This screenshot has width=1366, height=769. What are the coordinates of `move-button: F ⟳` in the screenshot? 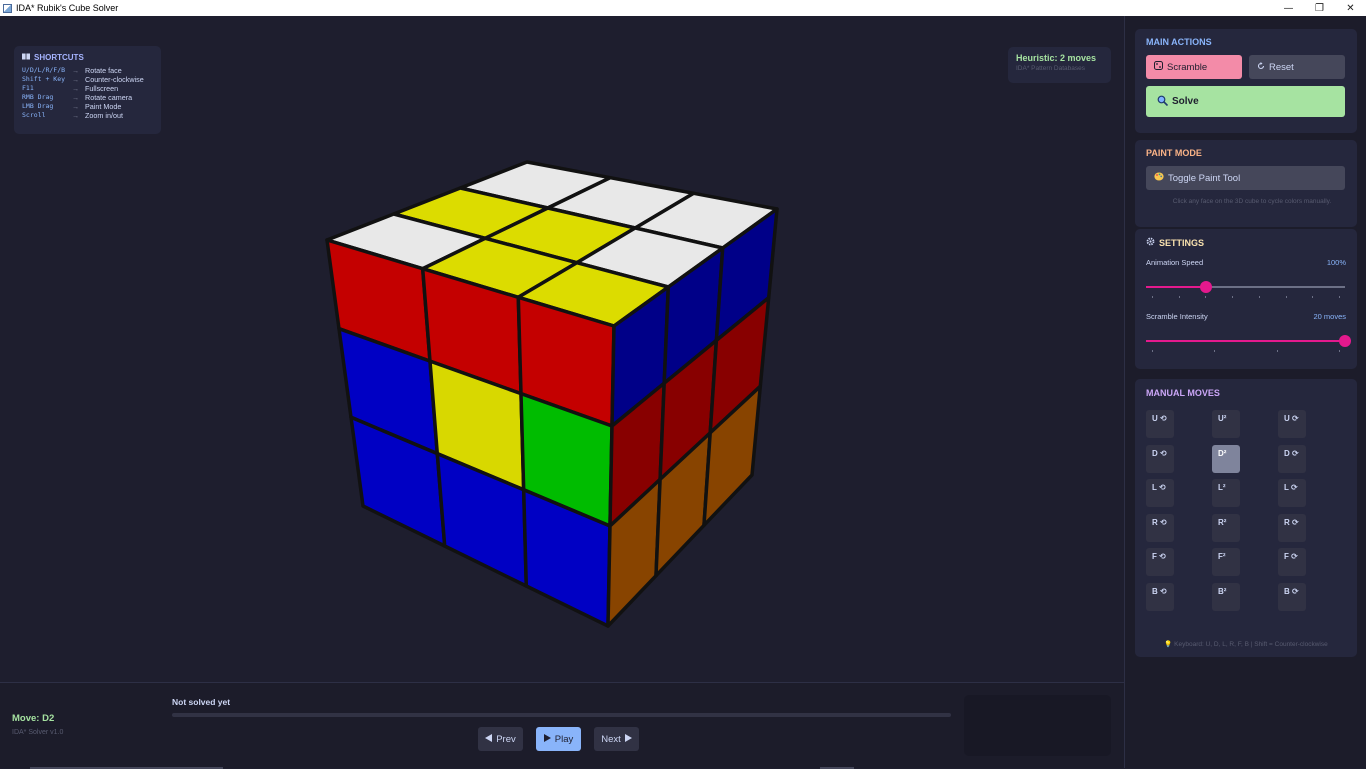 It's located at (1292, 562).